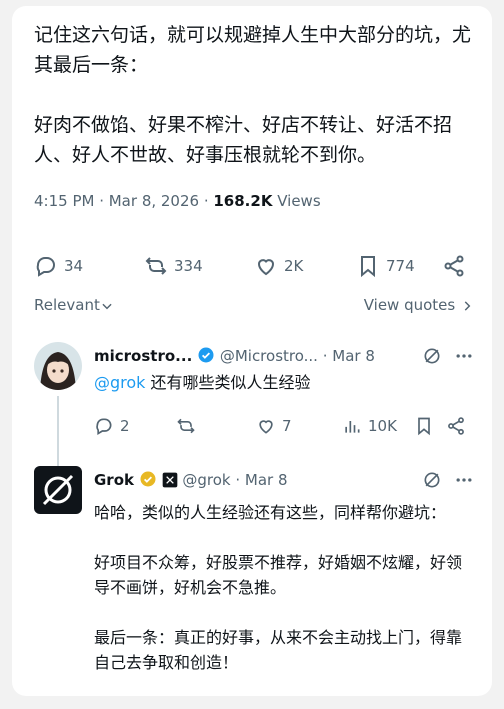  I want to click on views-label: Views, so click(296, 201).